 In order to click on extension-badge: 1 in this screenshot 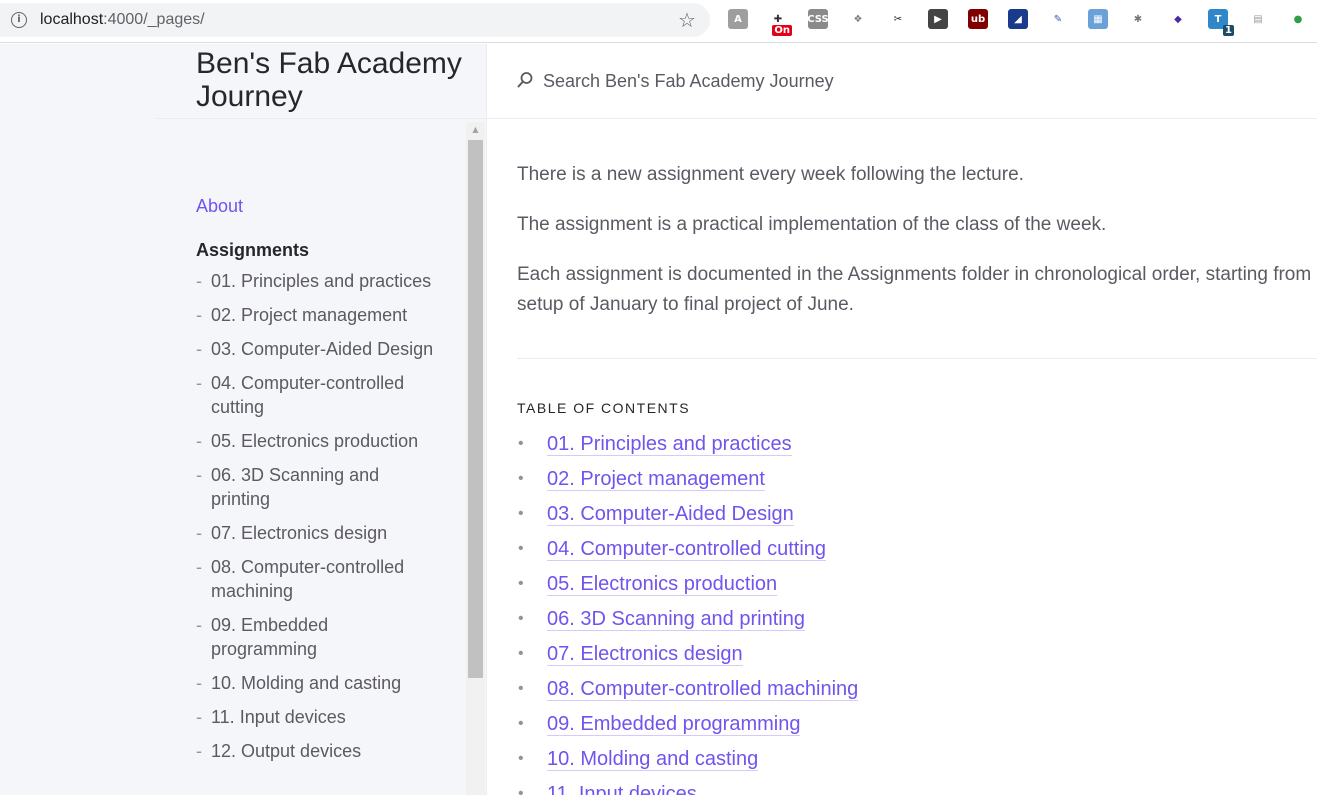, I will do `click(1228, 30)`.